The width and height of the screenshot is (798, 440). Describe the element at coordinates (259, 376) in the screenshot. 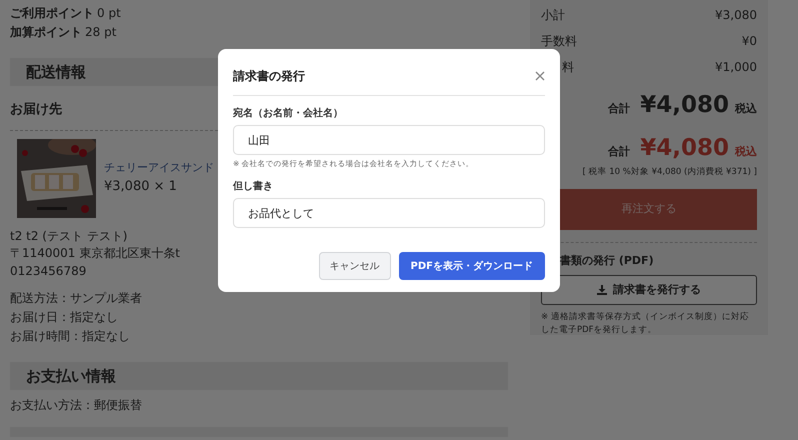

I see `section-header: お支払い情報` at that location.